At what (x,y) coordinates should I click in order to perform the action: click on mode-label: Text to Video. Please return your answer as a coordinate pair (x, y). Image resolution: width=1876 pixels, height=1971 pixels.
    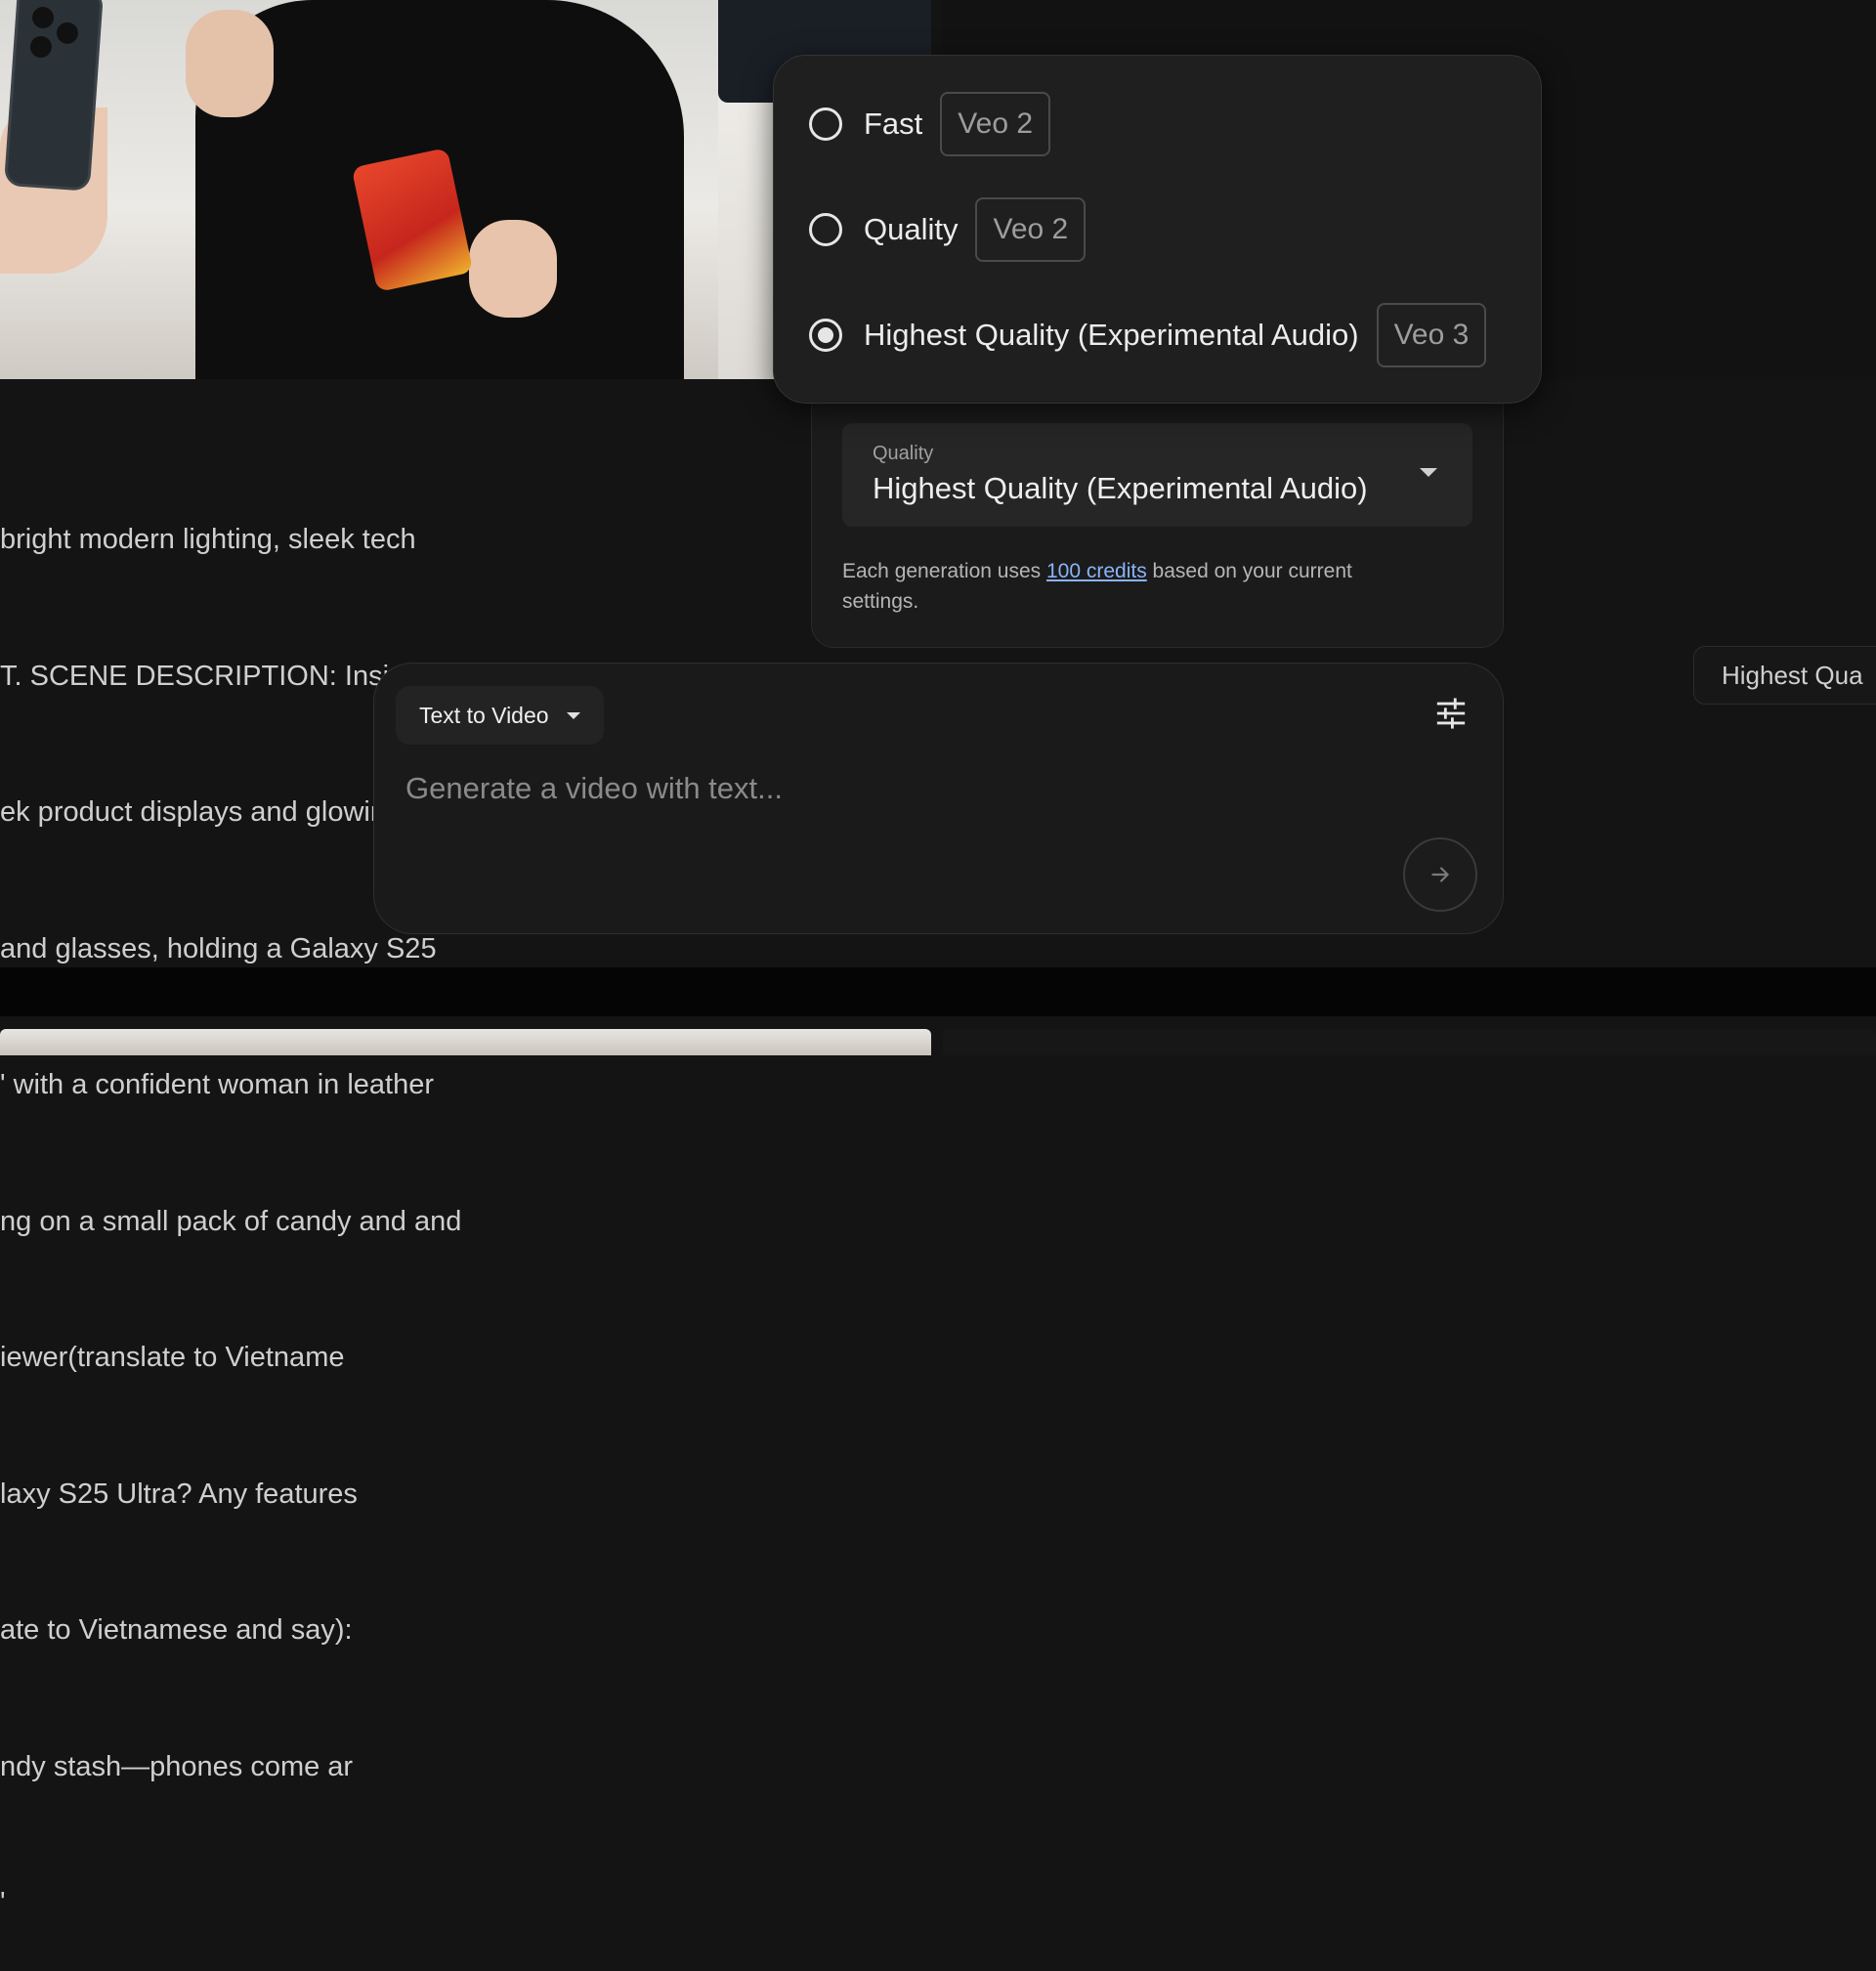
    Looking at the image, I should click on (484, 715).